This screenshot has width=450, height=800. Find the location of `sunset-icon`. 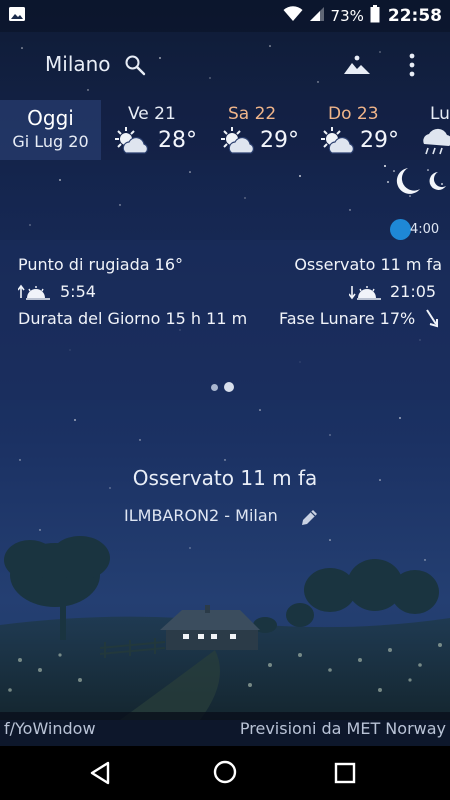

sunset-icon is located at coordinates (365, 294).